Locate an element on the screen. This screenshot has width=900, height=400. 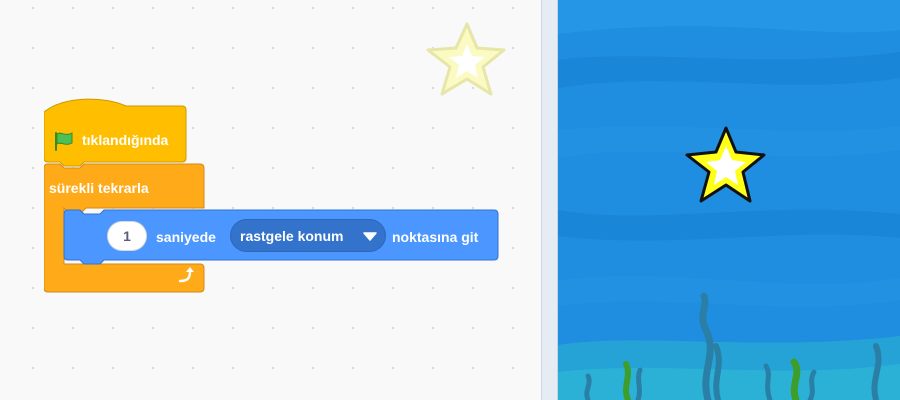
pane-divider is located at coordinates (549, 200).